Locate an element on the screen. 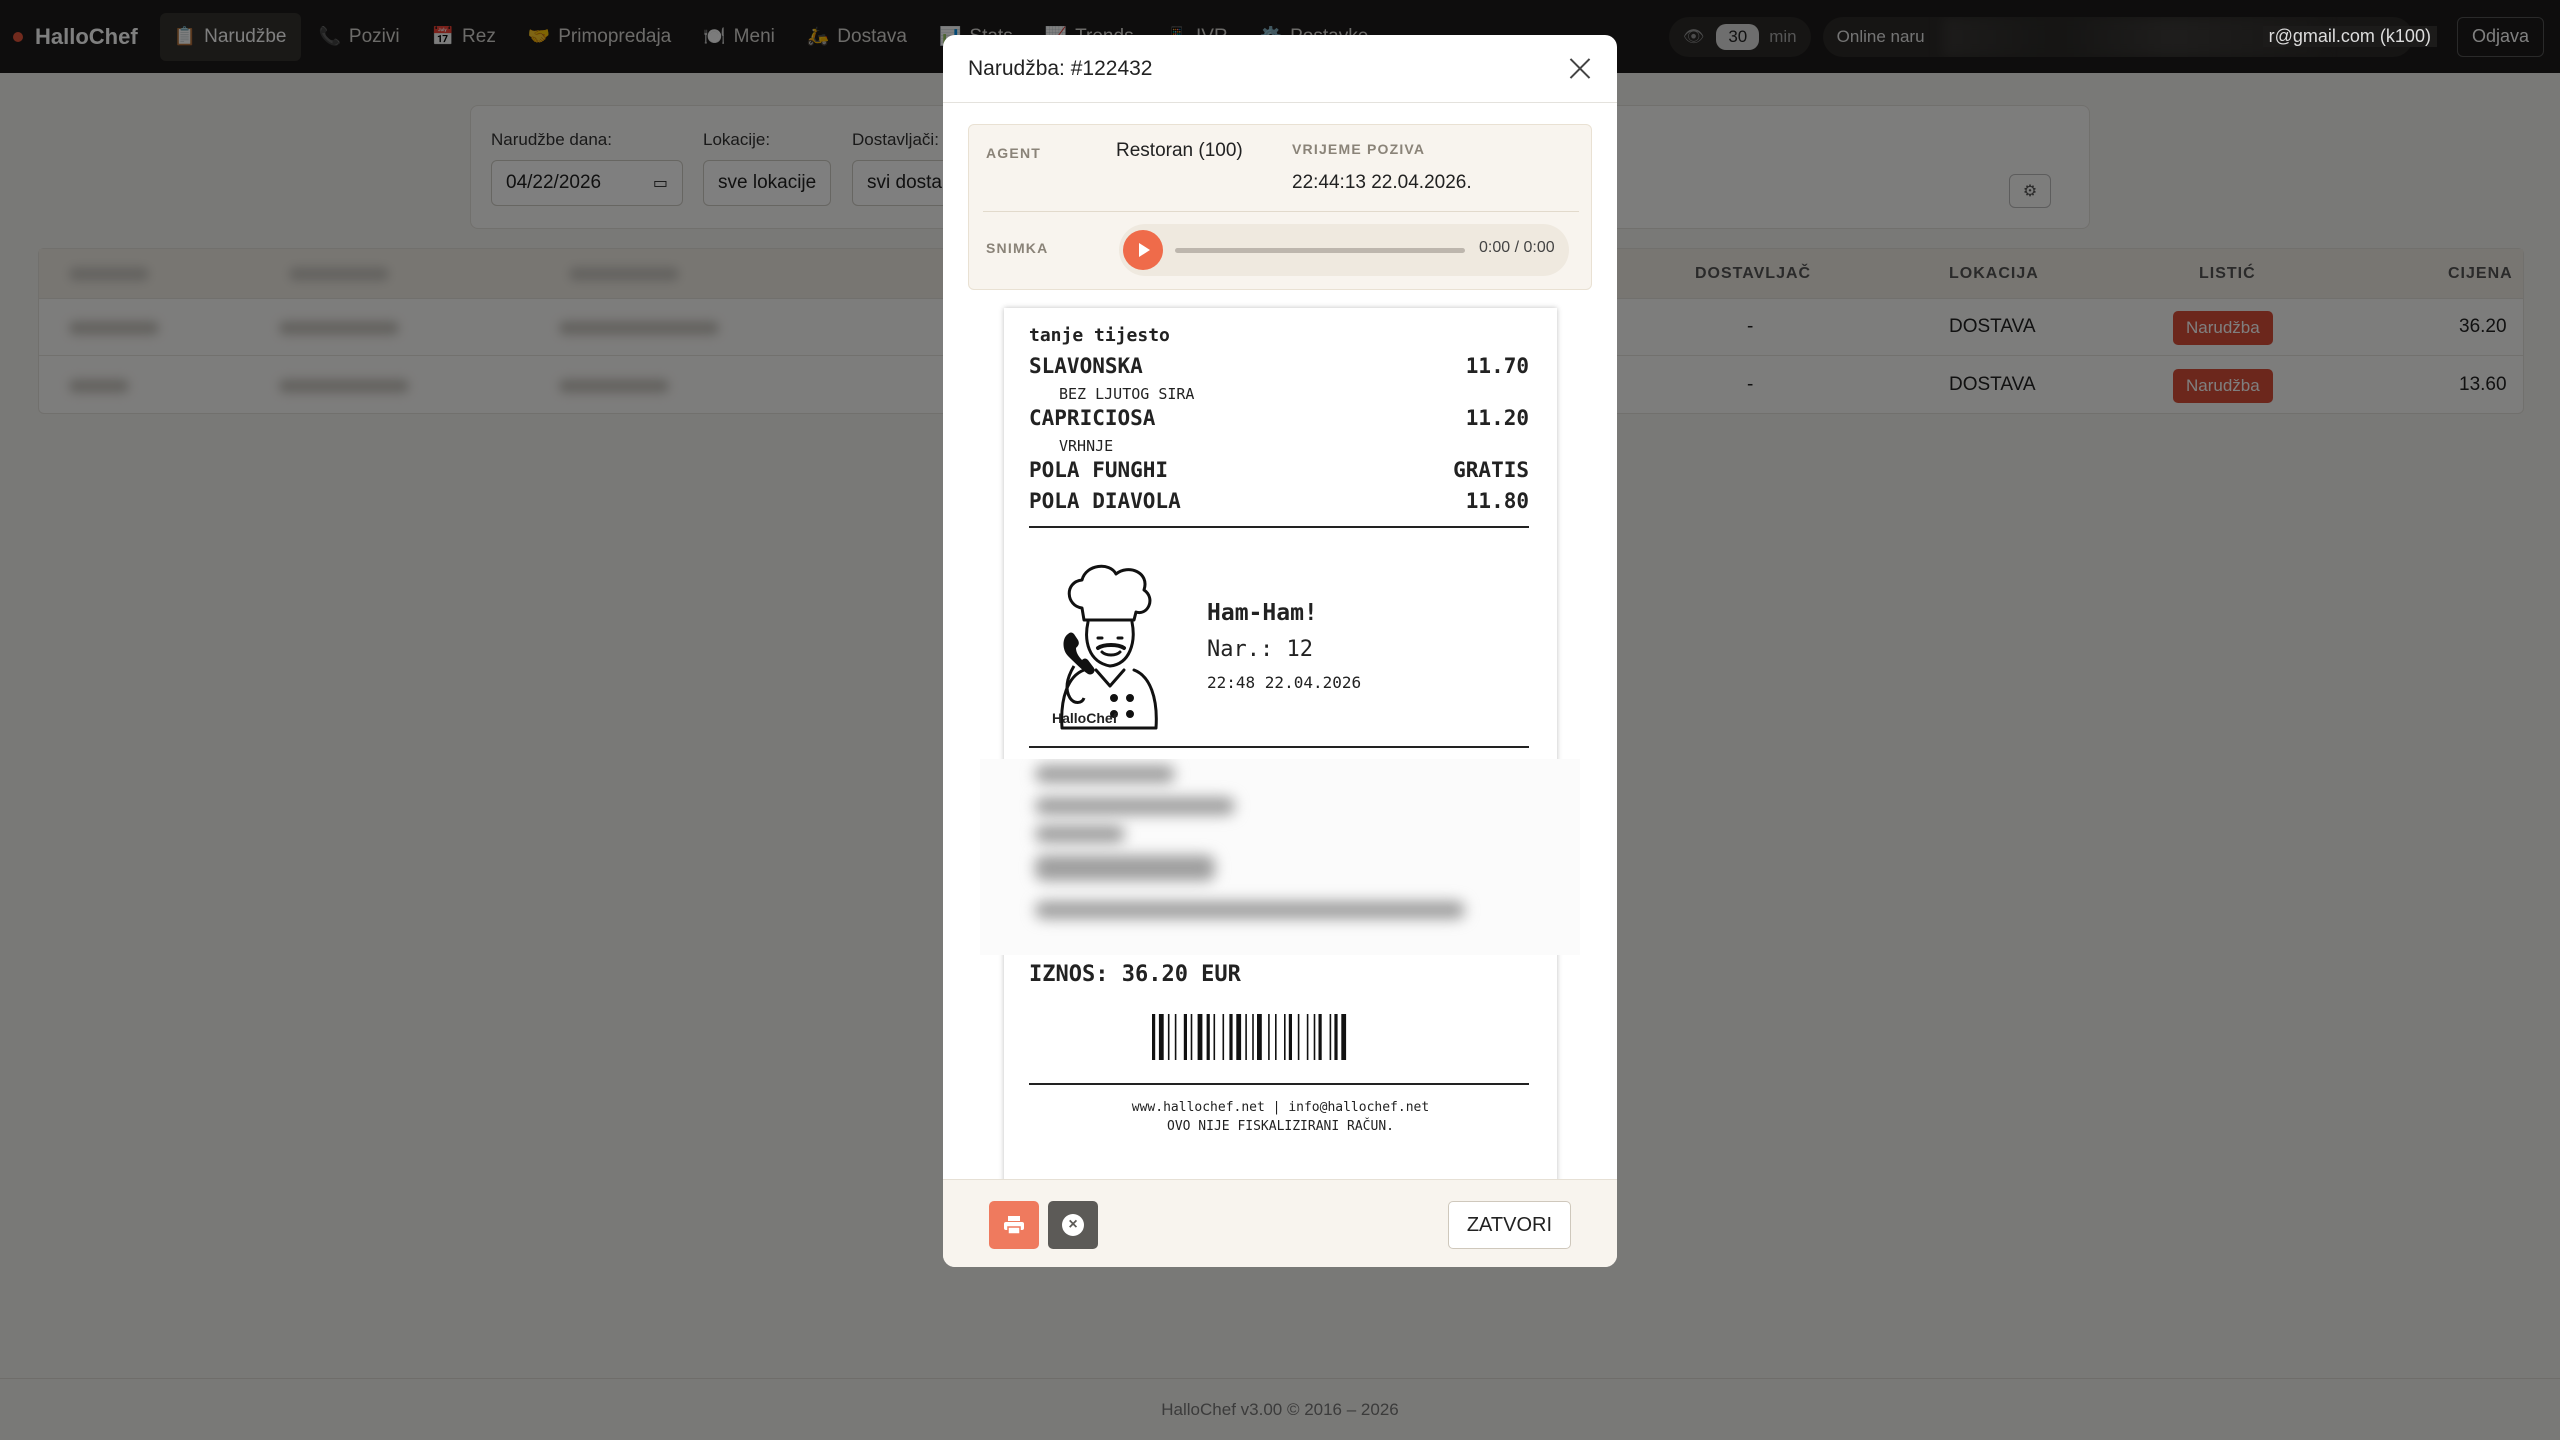 This screenshot has width=2560, height=1440. logo-caption: HalloChef is located at coordinates (1085, 718).